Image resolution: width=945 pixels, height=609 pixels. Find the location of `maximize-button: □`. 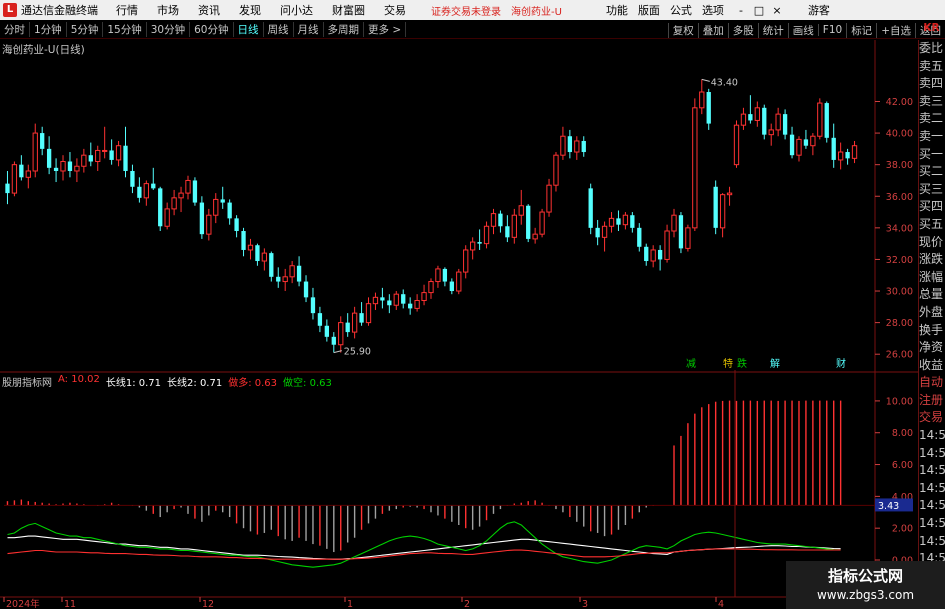

maximize-button: □ is located at coordinates (759, 10).